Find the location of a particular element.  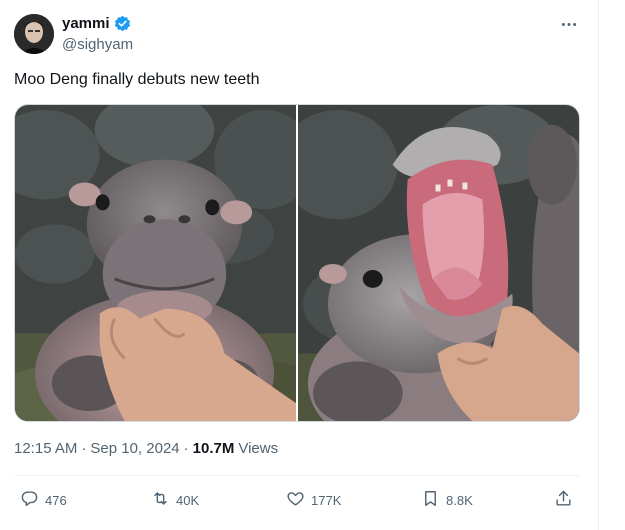

views-label: Views is located at coordinates (258, 448).